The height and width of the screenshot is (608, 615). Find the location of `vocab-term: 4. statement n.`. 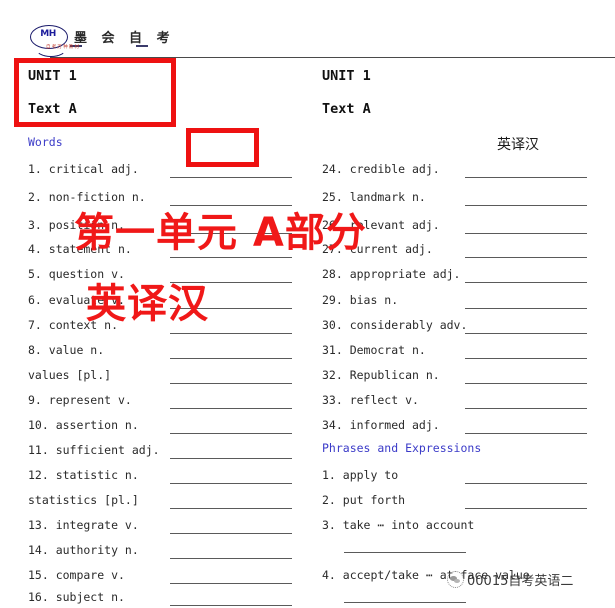

vocab-term: 4. statement n. is located at coordinates (80, 249).